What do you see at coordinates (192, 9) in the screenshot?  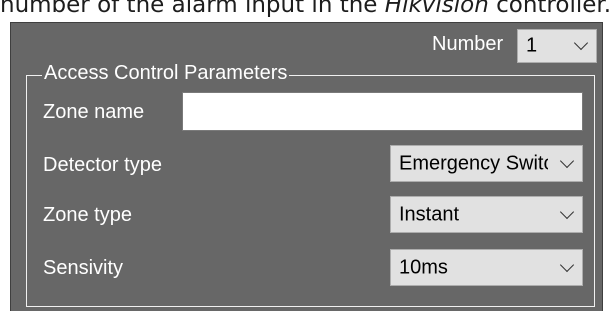 I see `caption-prefix: number of the alarm input in the` at bounding box center [192, 9].